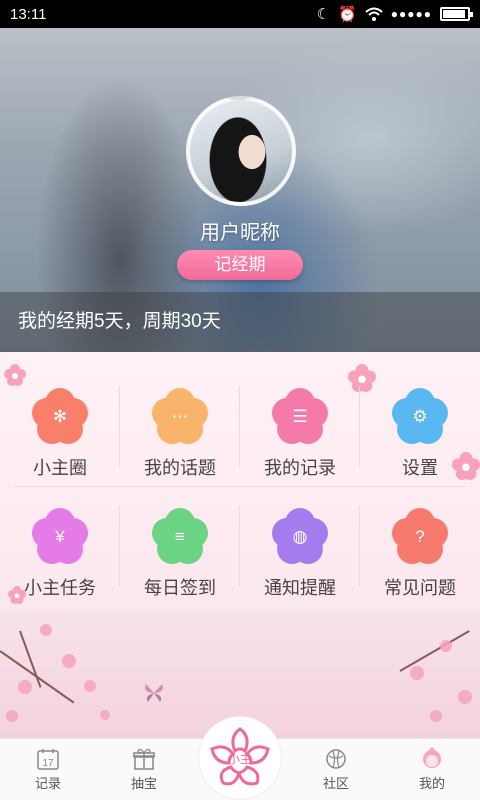 The width and height of the screenshot is (480, 800). I want to click on menu-item-settings: ⚙ 设置, so click(420, 426).